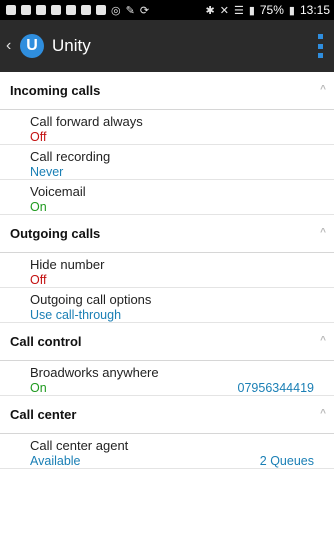 The image size is (334, 560). What do you see at coordinates (46, 341) in the screenshot?
I see `section-title: Call control` at bounding box center [46, 341].